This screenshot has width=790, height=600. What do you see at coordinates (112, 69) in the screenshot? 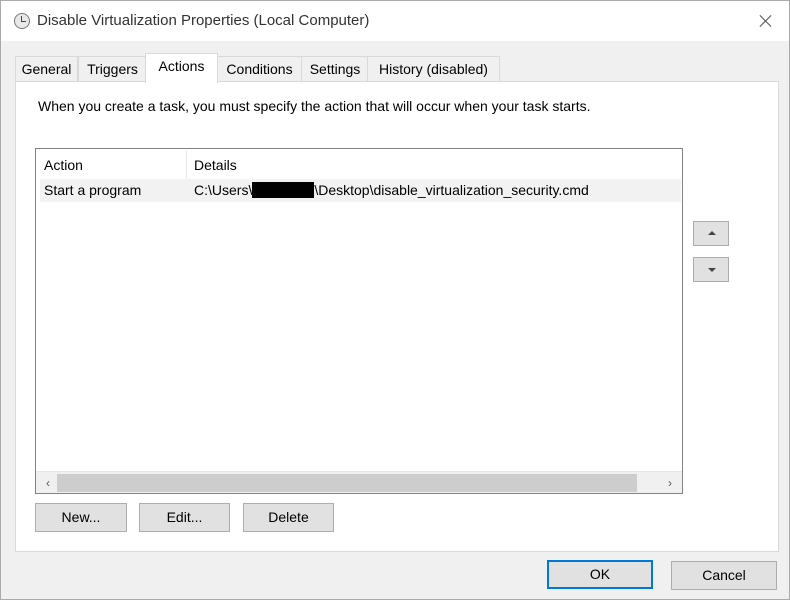
I see `tab-triggers: Triggers` at bounding box center [112, 69].